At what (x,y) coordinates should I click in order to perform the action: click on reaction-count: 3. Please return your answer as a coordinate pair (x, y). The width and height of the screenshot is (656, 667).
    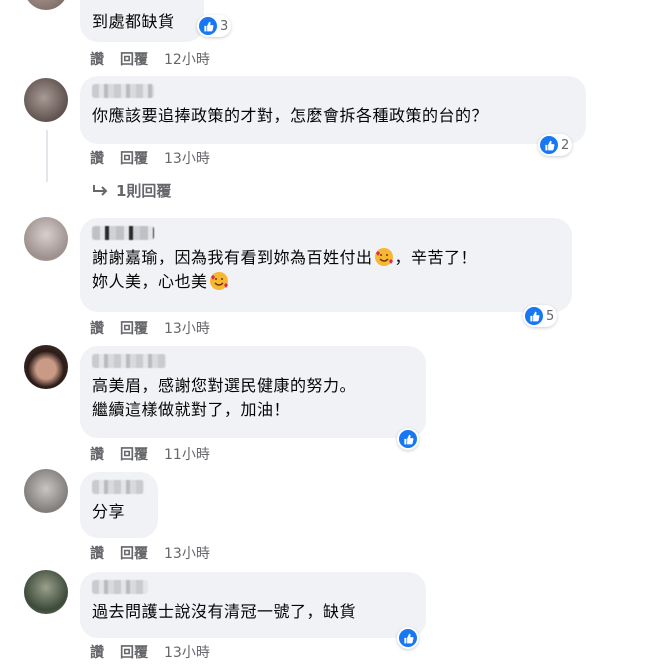
    Looking at the image, I should click on (224, 26).